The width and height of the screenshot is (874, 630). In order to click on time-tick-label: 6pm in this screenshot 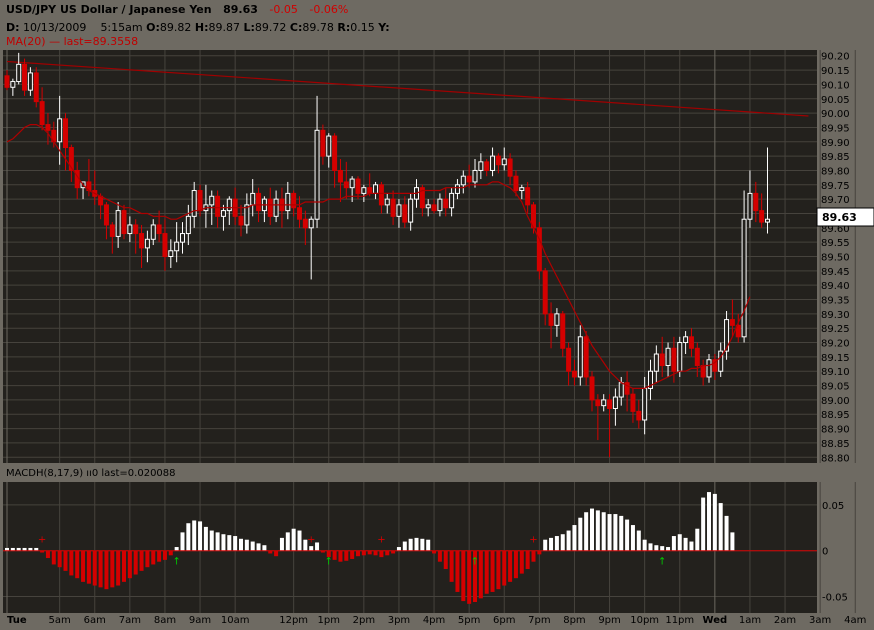, I will do `click(504, 620)`.